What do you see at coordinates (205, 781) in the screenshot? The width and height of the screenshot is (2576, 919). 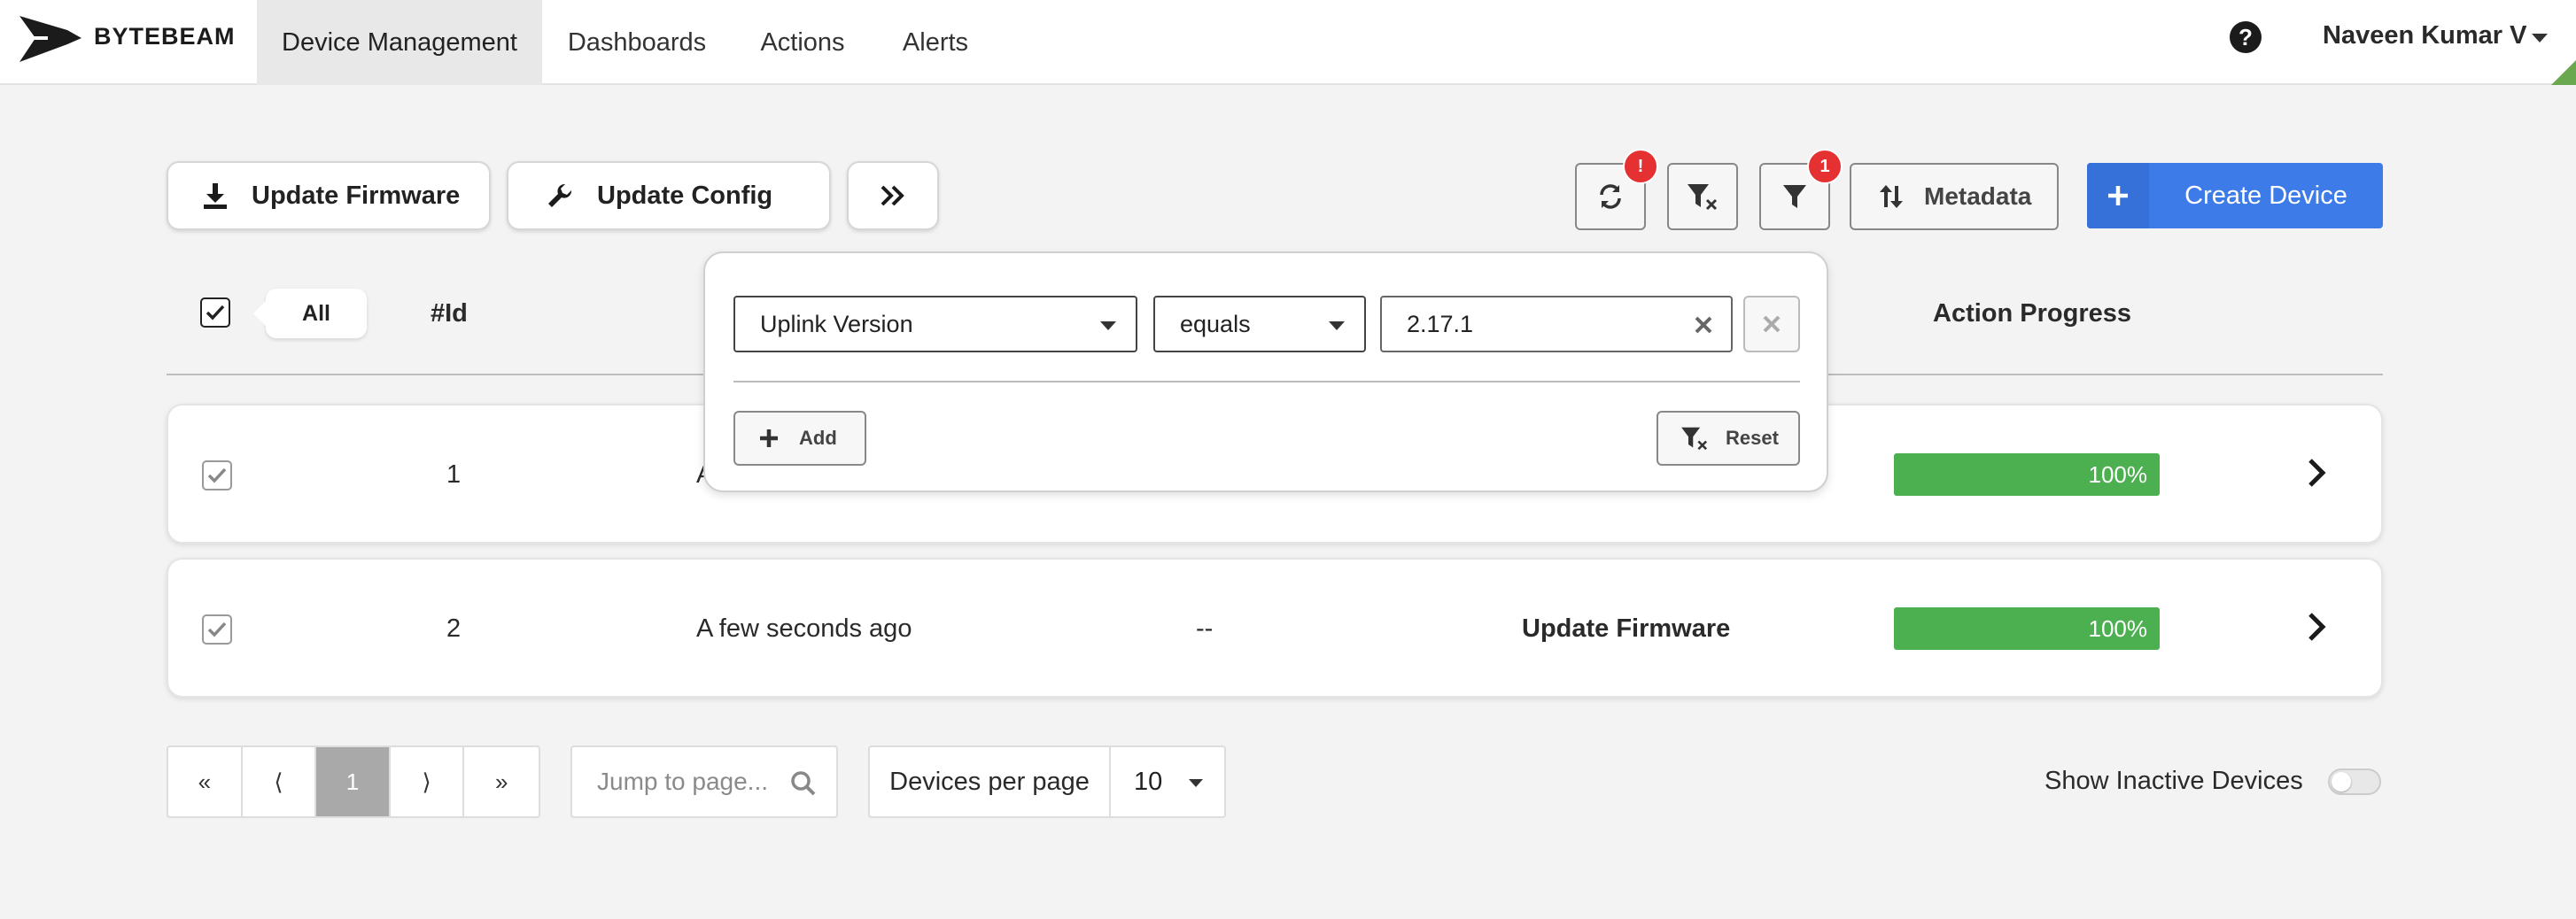 I see `first-page-button: «` at bounding box center [205, 781].